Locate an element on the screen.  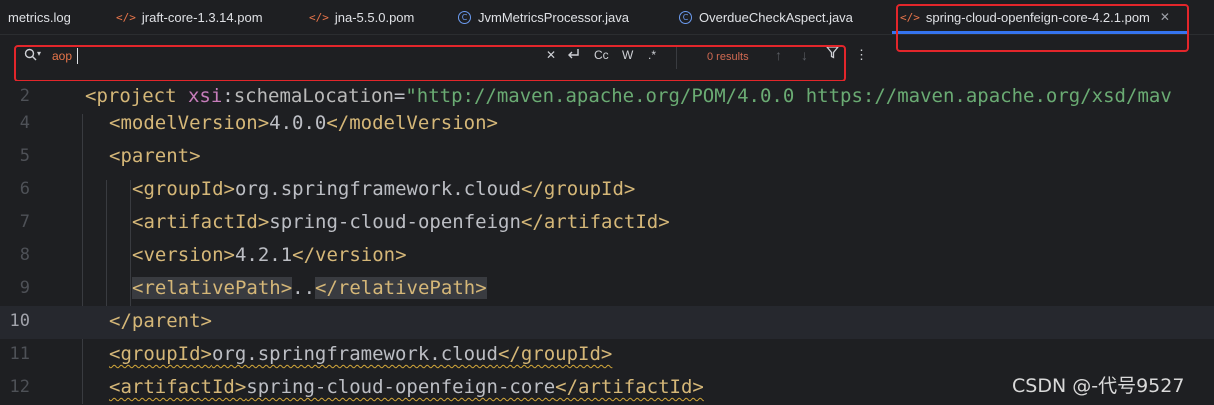
tab-label: metrics.log is located at coordinates (39, 17).